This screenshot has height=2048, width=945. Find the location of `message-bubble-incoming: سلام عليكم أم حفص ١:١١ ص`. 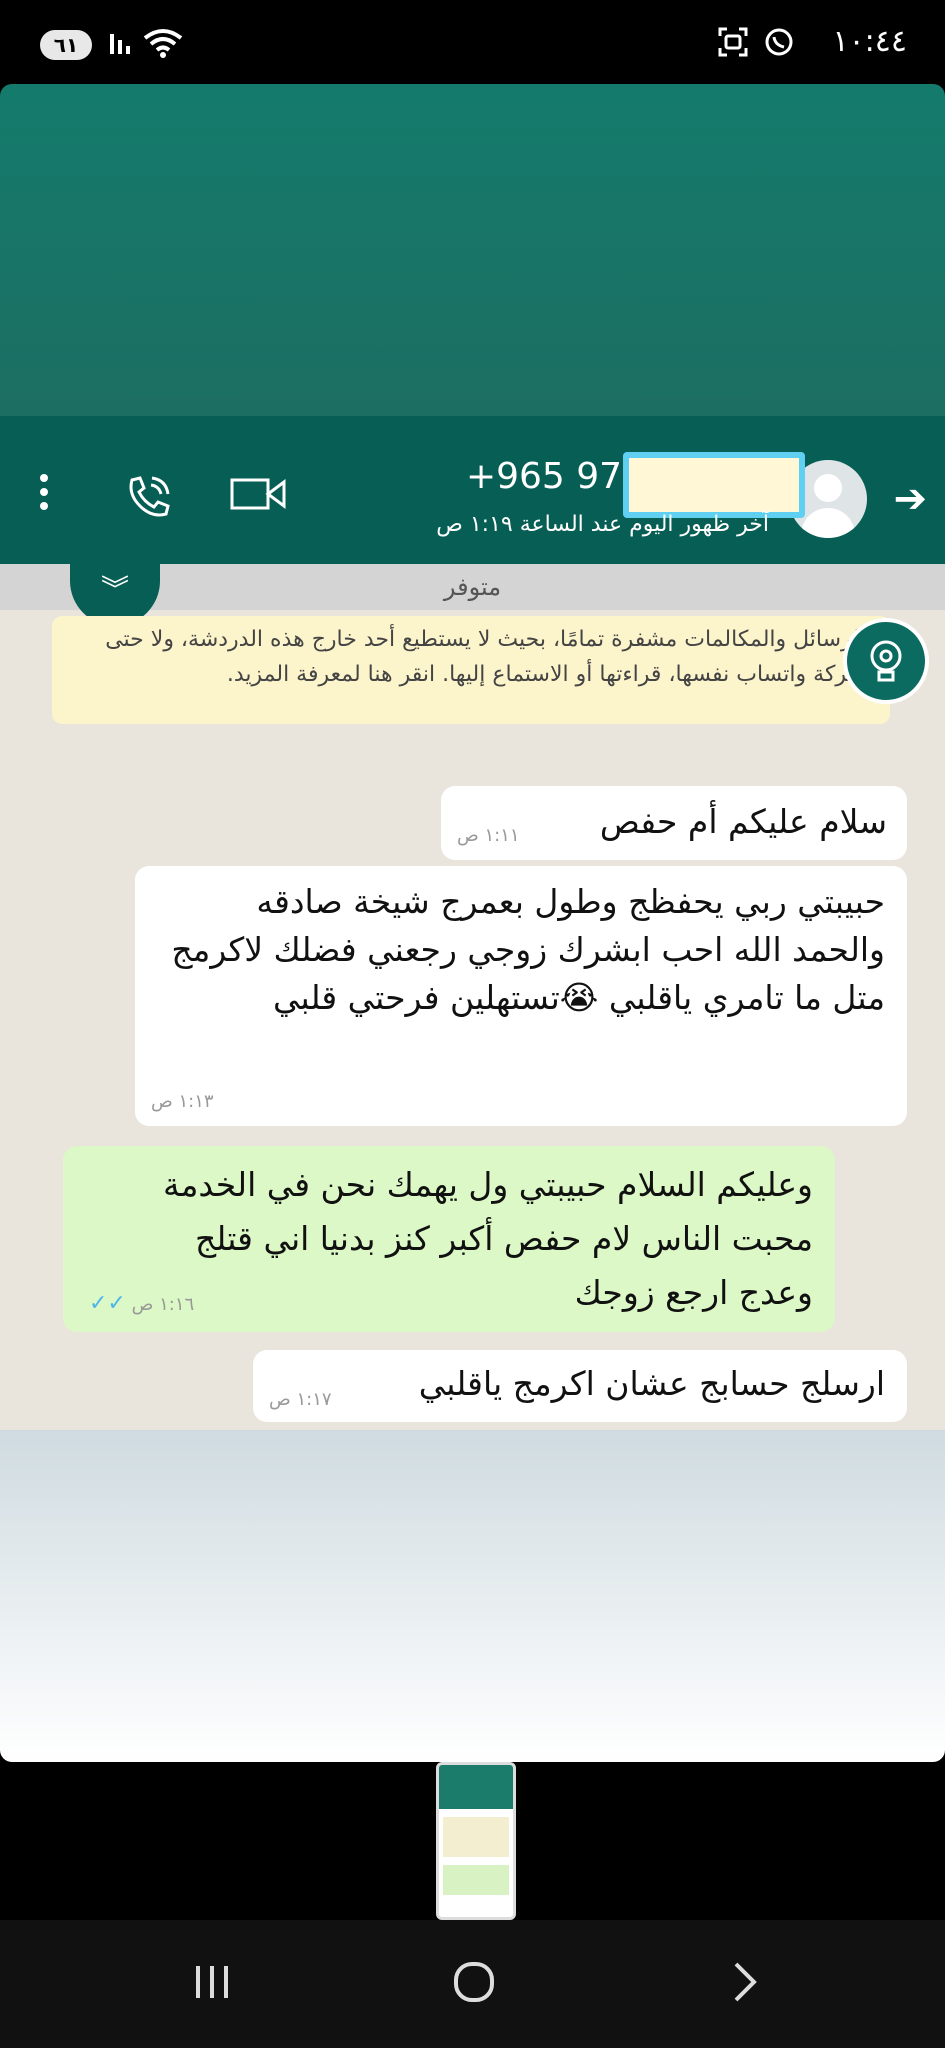

message-bubble-incoming: سلام عليكم أم حفص ١:١١ ص is located at coordinates (674, 823).